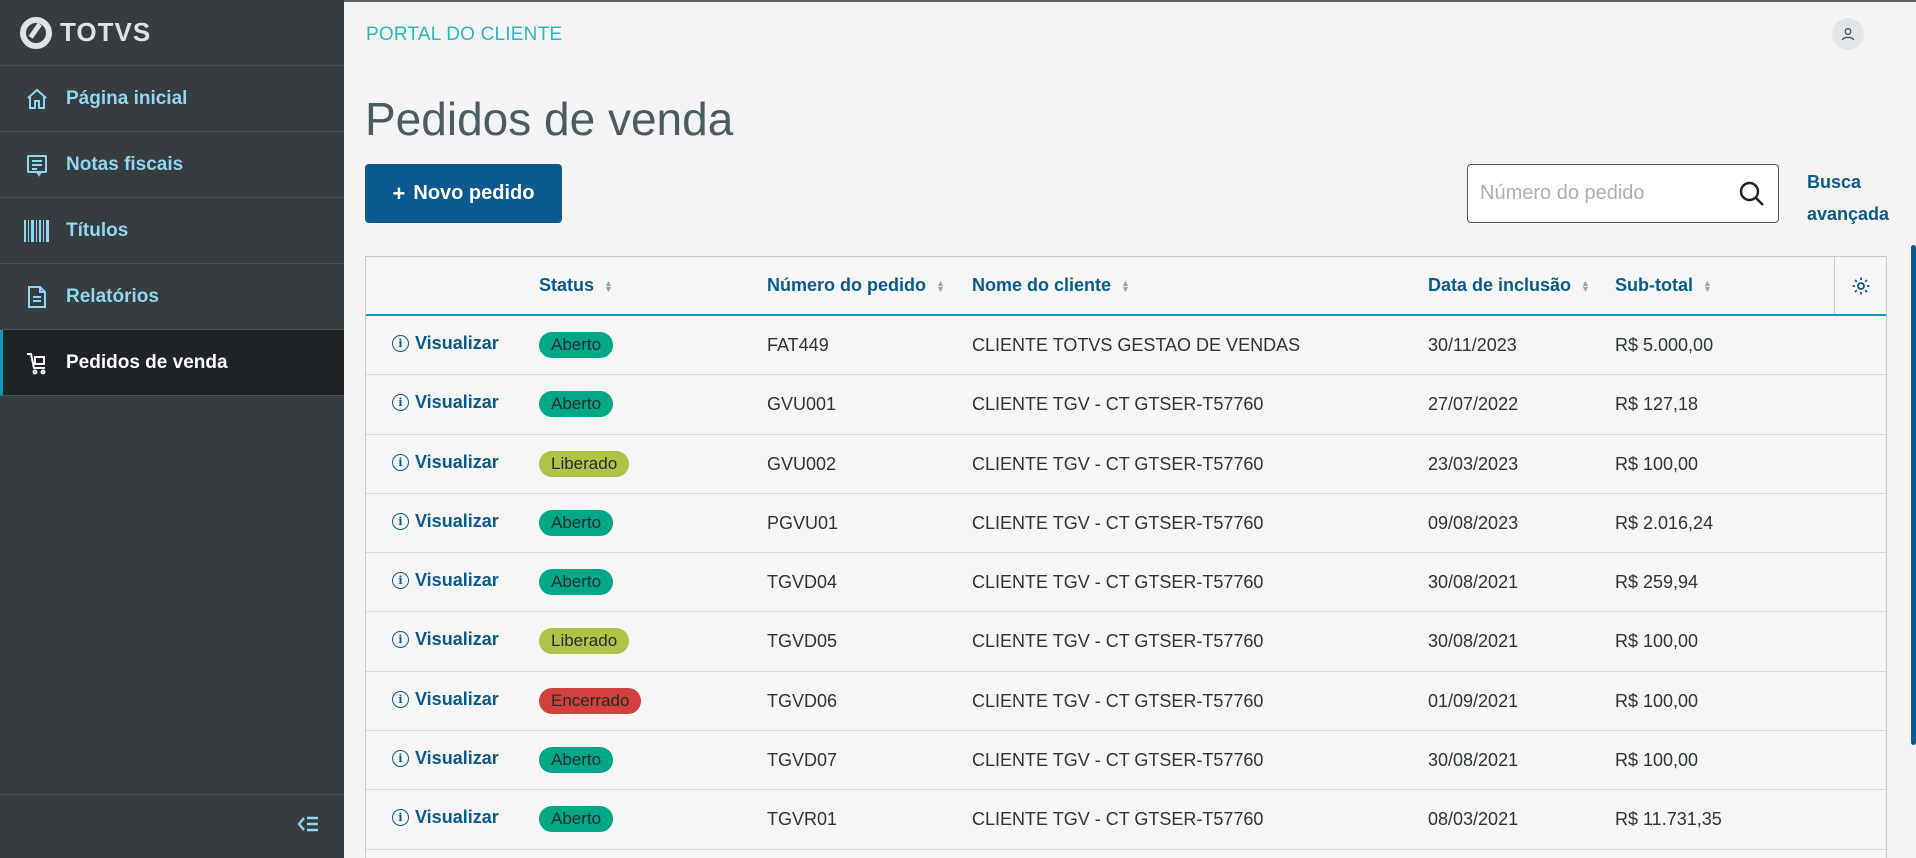 Image resolution: width=1916 pixels, height=858 pixels. I want to click on status-badge: Encerrado, so click(590, 700).